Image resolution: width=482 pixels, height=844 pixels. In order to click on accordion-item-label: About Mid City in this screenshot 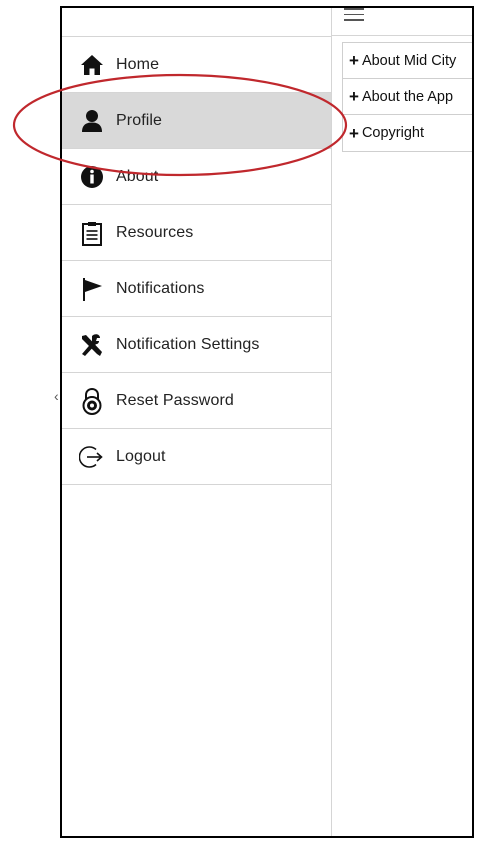, I will do `click(409, 60)`.